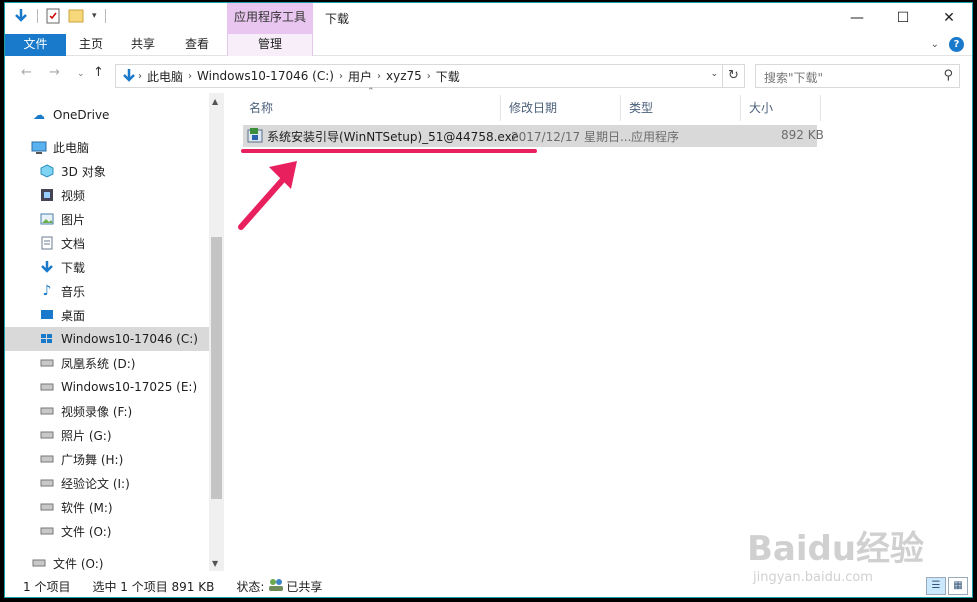 This screenshot has height=602, width=977. Describe the element at coordinates (73, 243) in the screenshot. I see `nav-item-label: 文档` at that location.